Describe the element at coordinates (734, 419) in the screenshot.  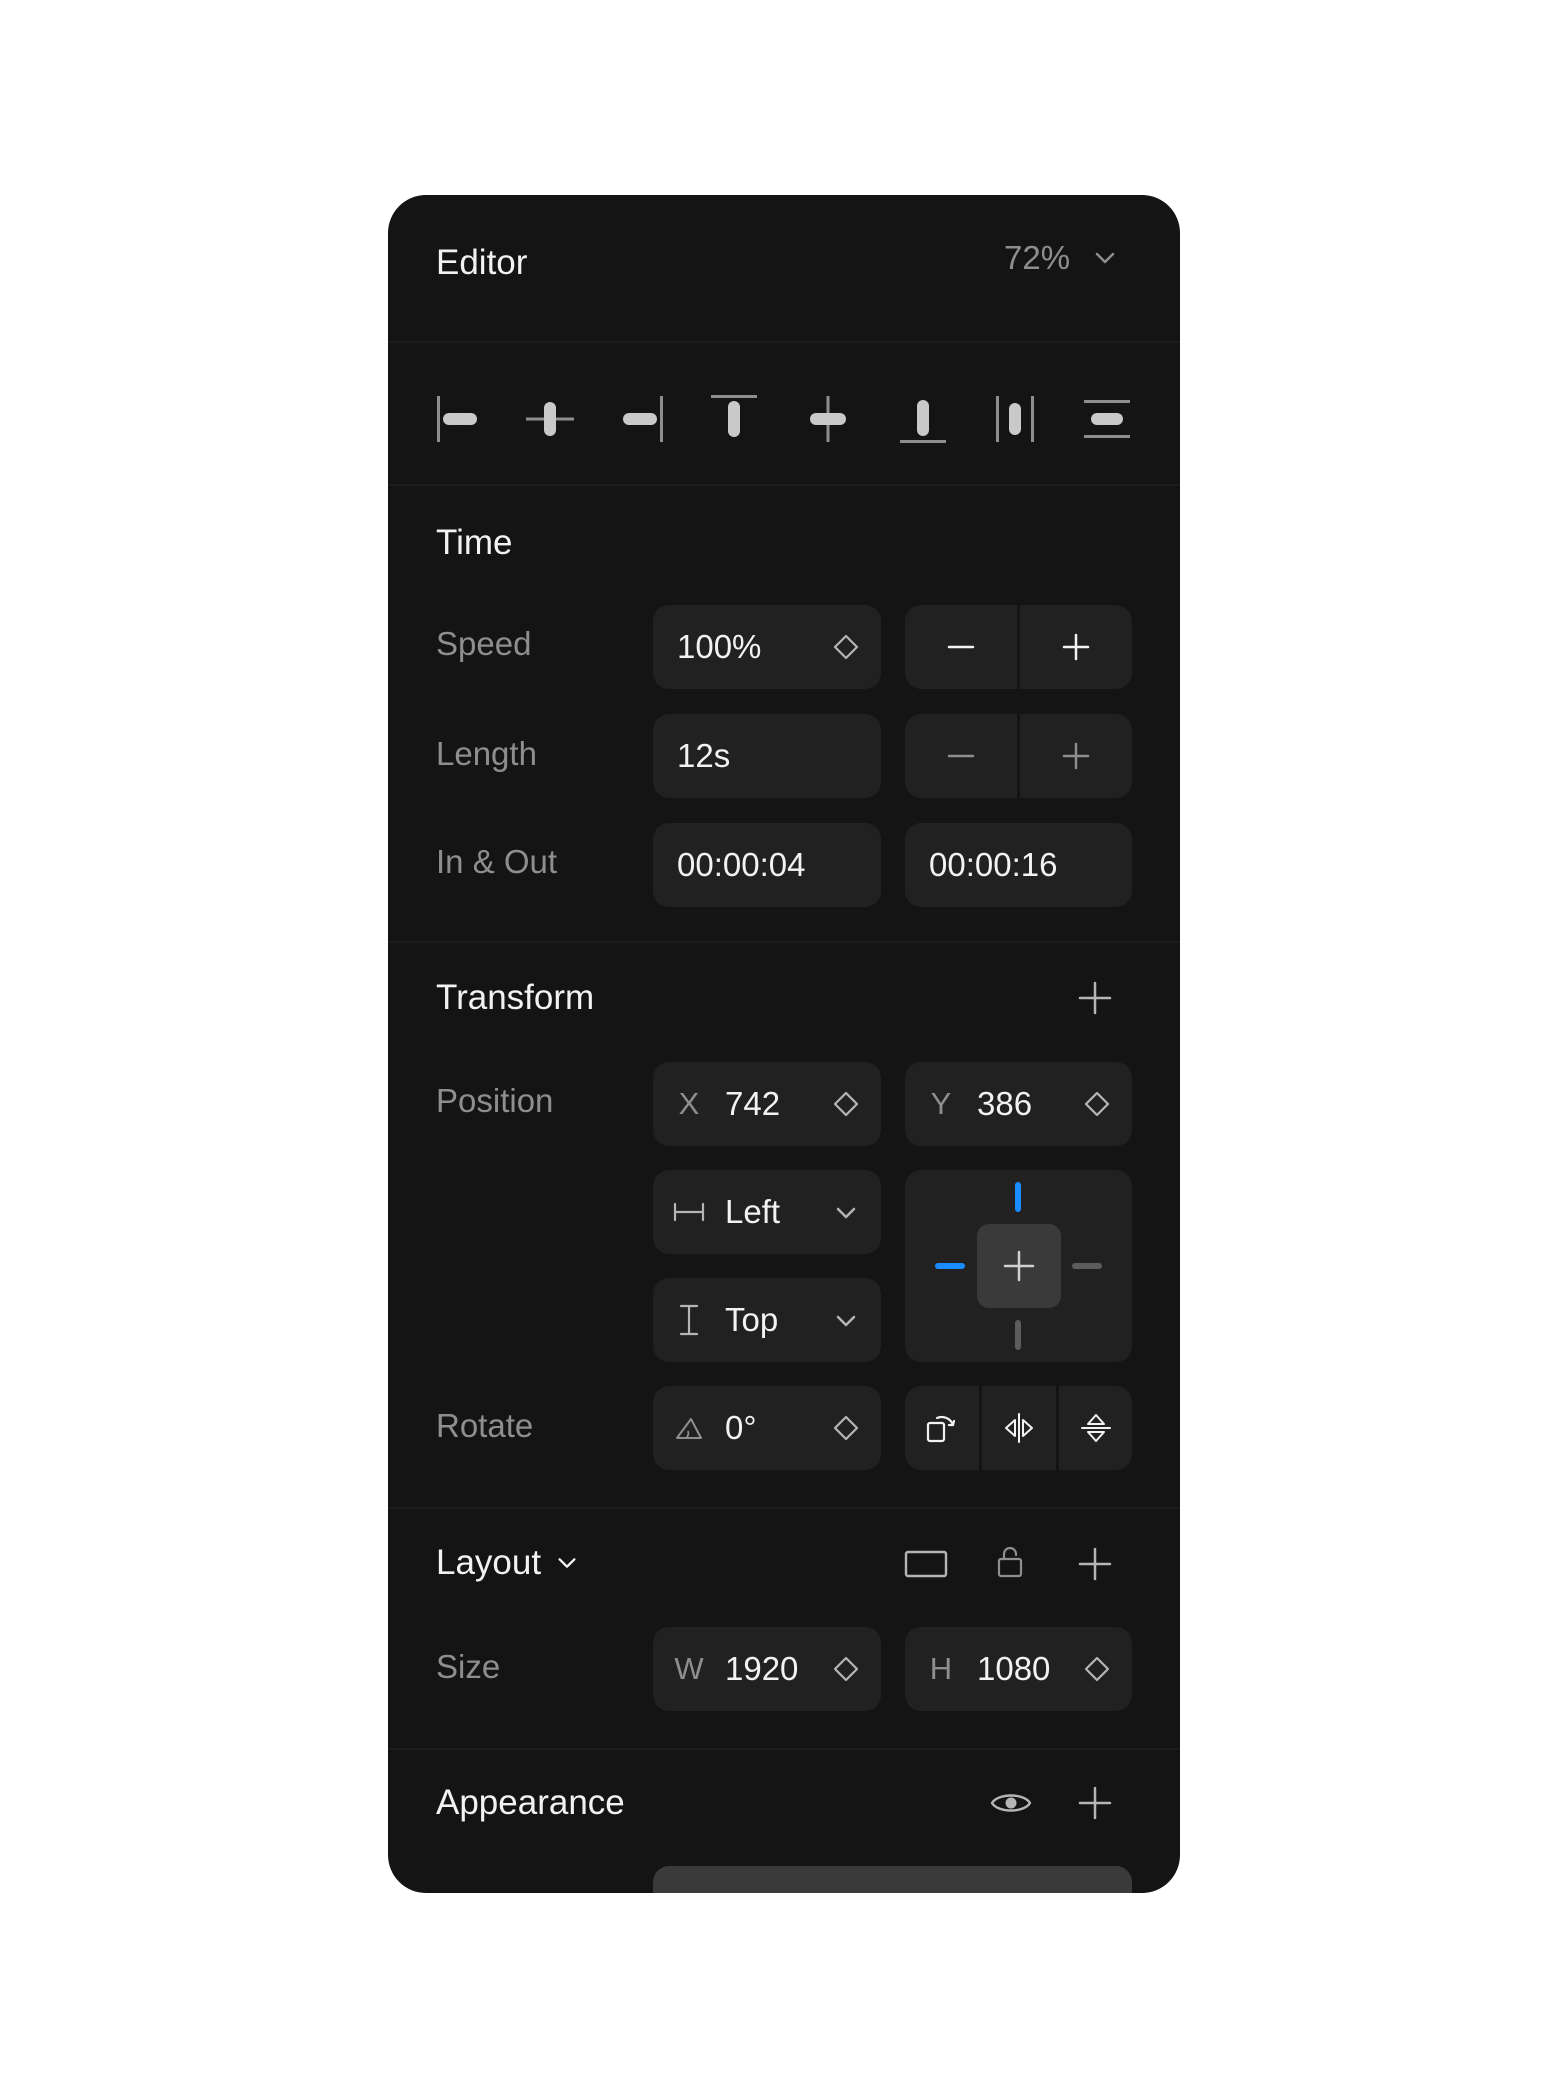
I see `align-top-icon` at that location.